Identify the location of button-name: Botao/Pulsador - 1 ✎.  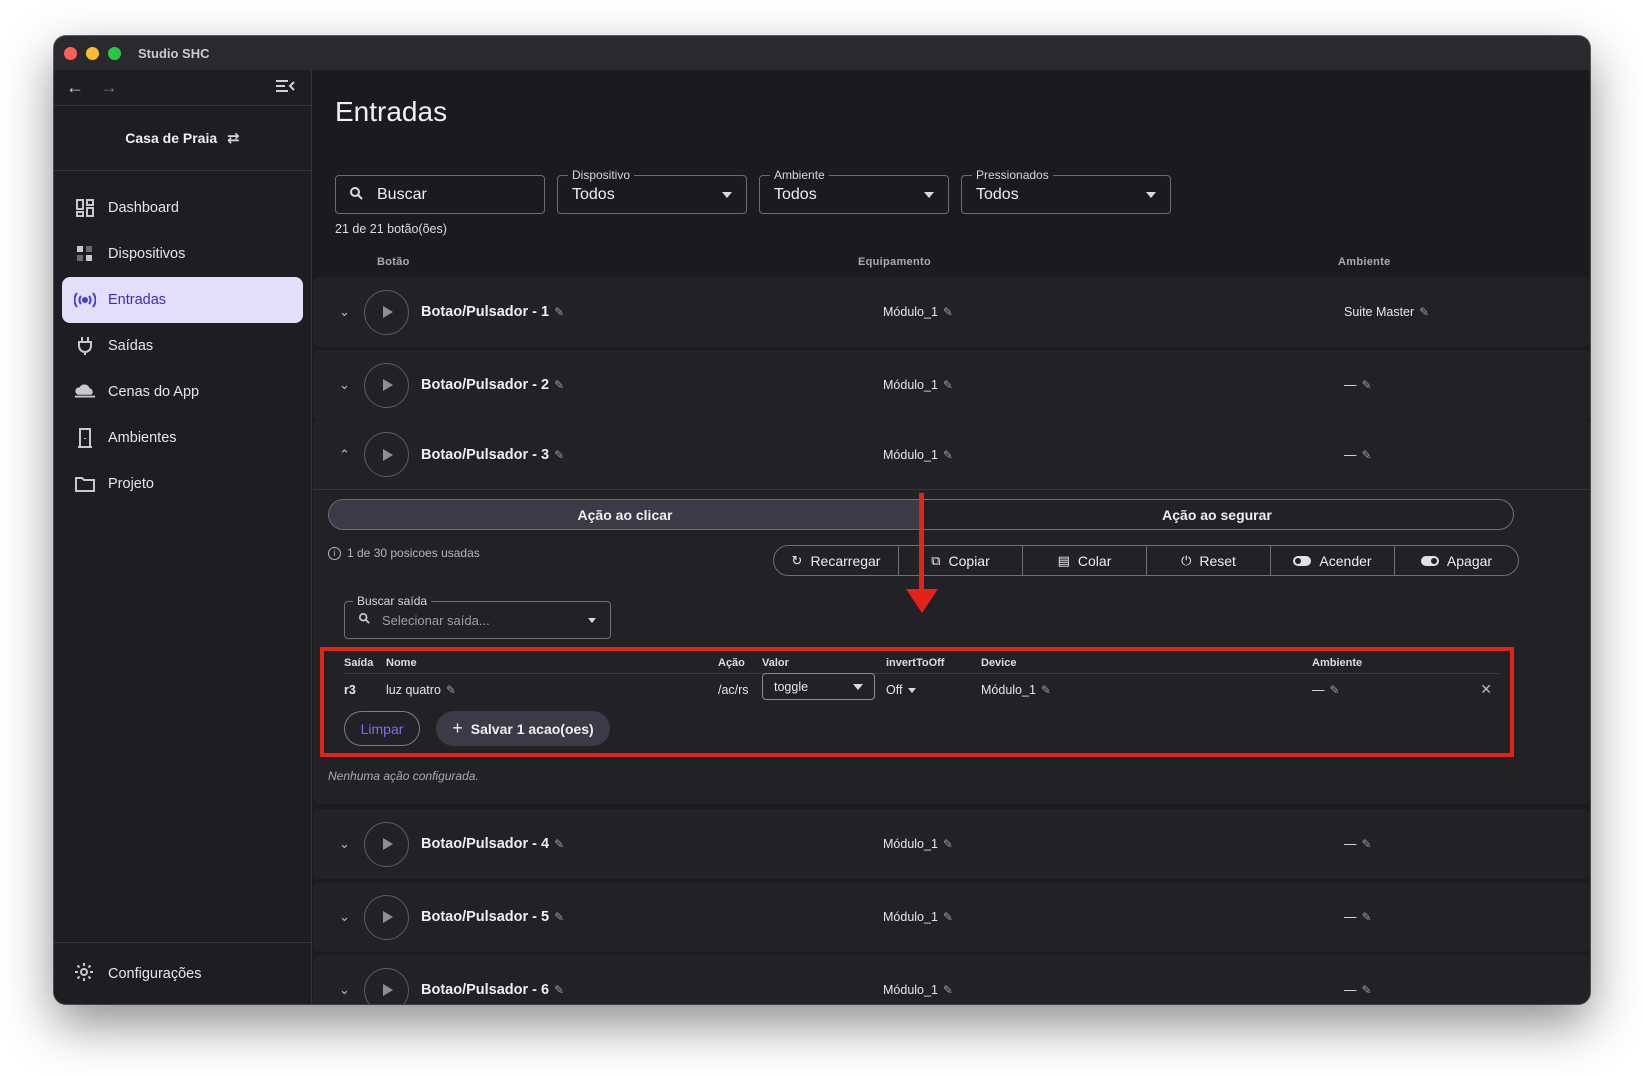
(492, 312).